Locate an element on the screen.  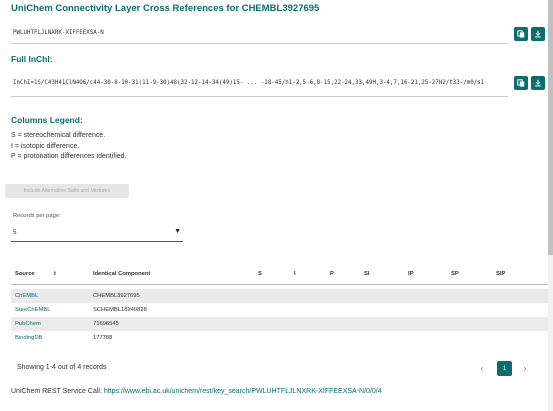
source-link: PubChem is located at coordinates (50, 324).